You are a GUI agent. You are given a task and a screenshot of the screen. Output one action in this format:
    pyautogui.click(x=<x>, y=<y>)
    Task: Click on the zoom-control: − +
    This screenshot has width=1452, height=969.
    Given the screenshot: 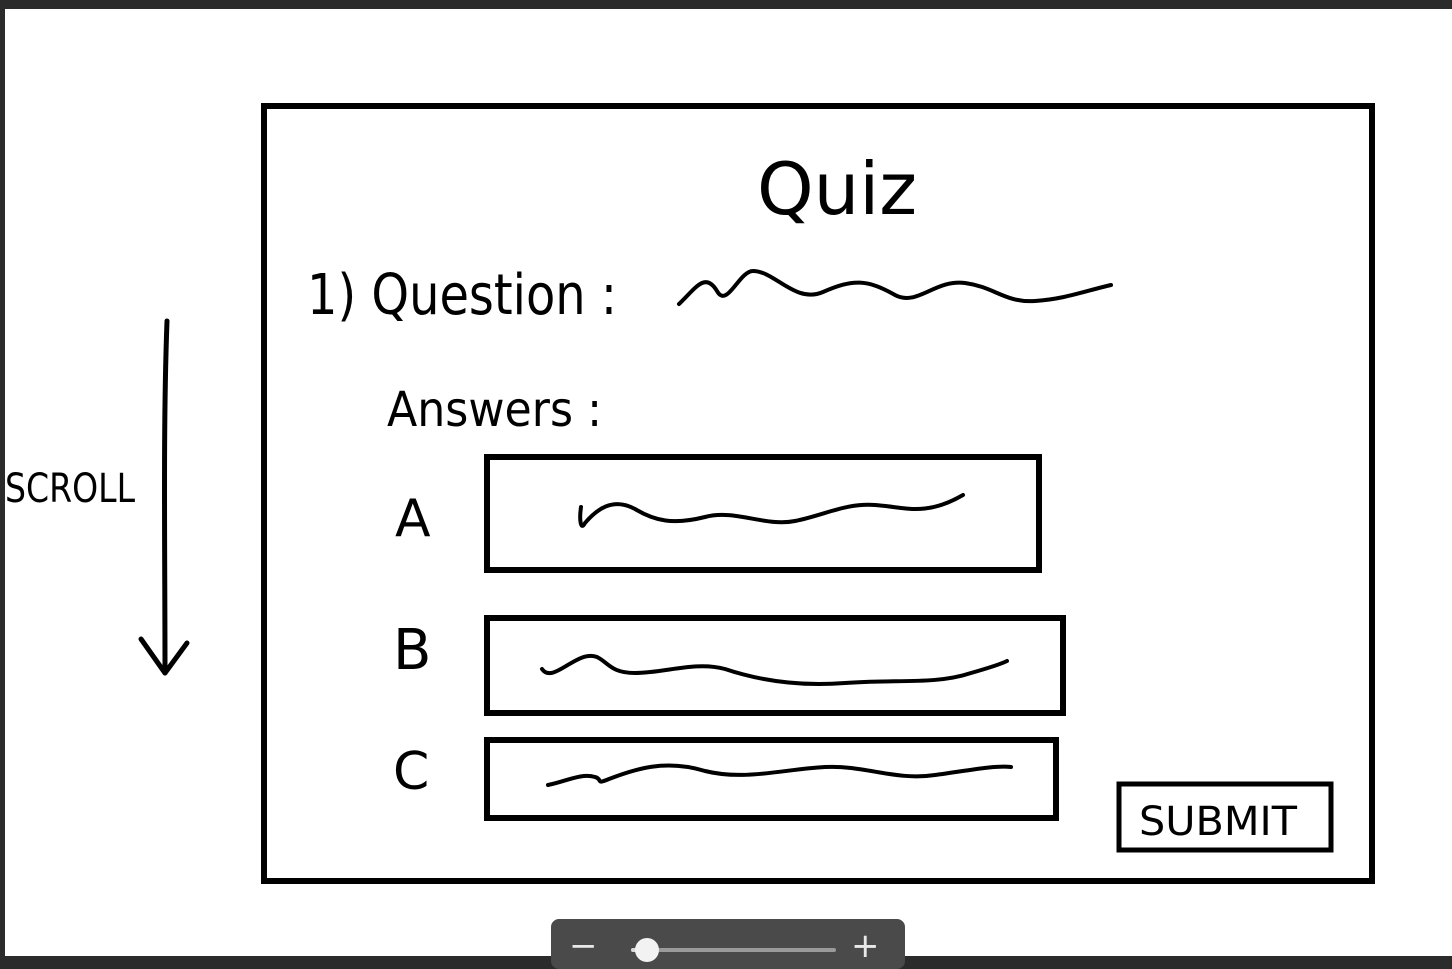 What is the action you would take?
    pyautogui.click(x=728, y=944)
    